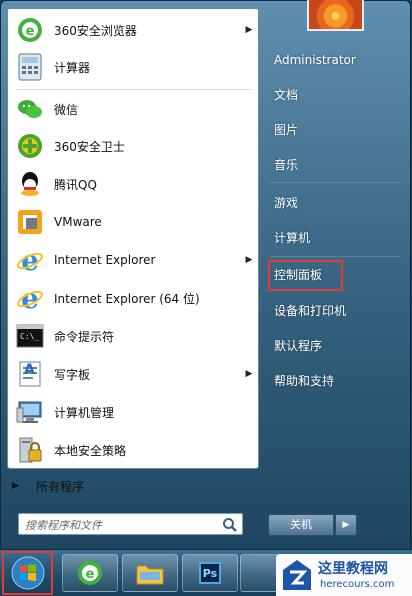  I want to click on taskbar-file-explorer, so click(150, 573).